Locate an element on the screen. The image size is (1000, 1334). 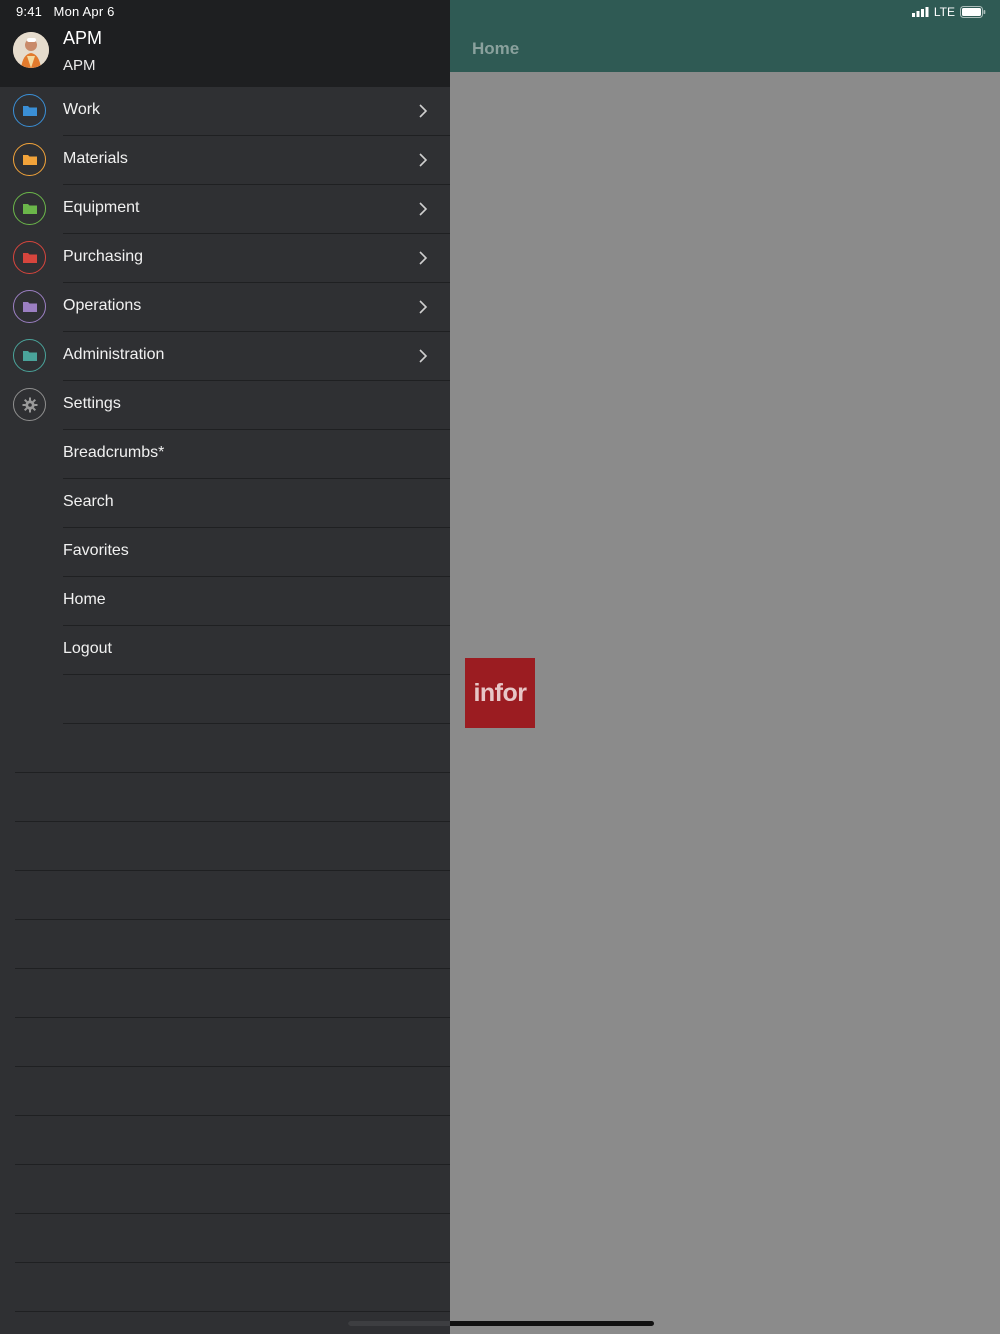
menu-item-operations: Operations is located at coordinates (231, 307).